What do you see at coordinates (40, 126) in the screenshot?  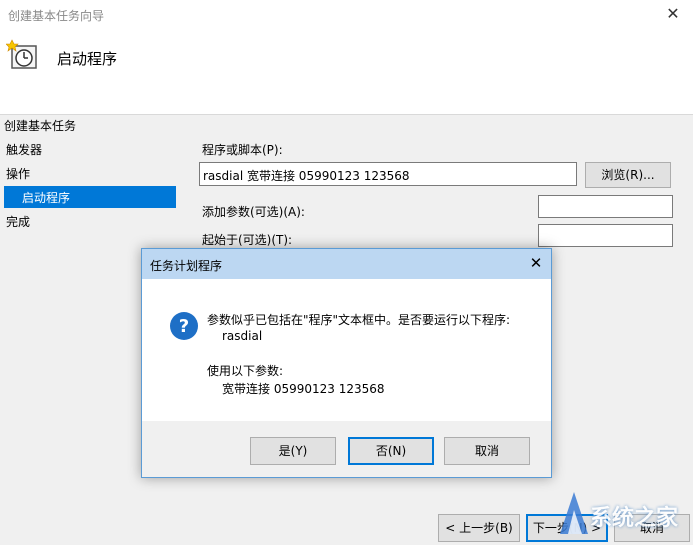 I see `sidebar-heading: 创建基本任务` at bounding box center [40, 126].